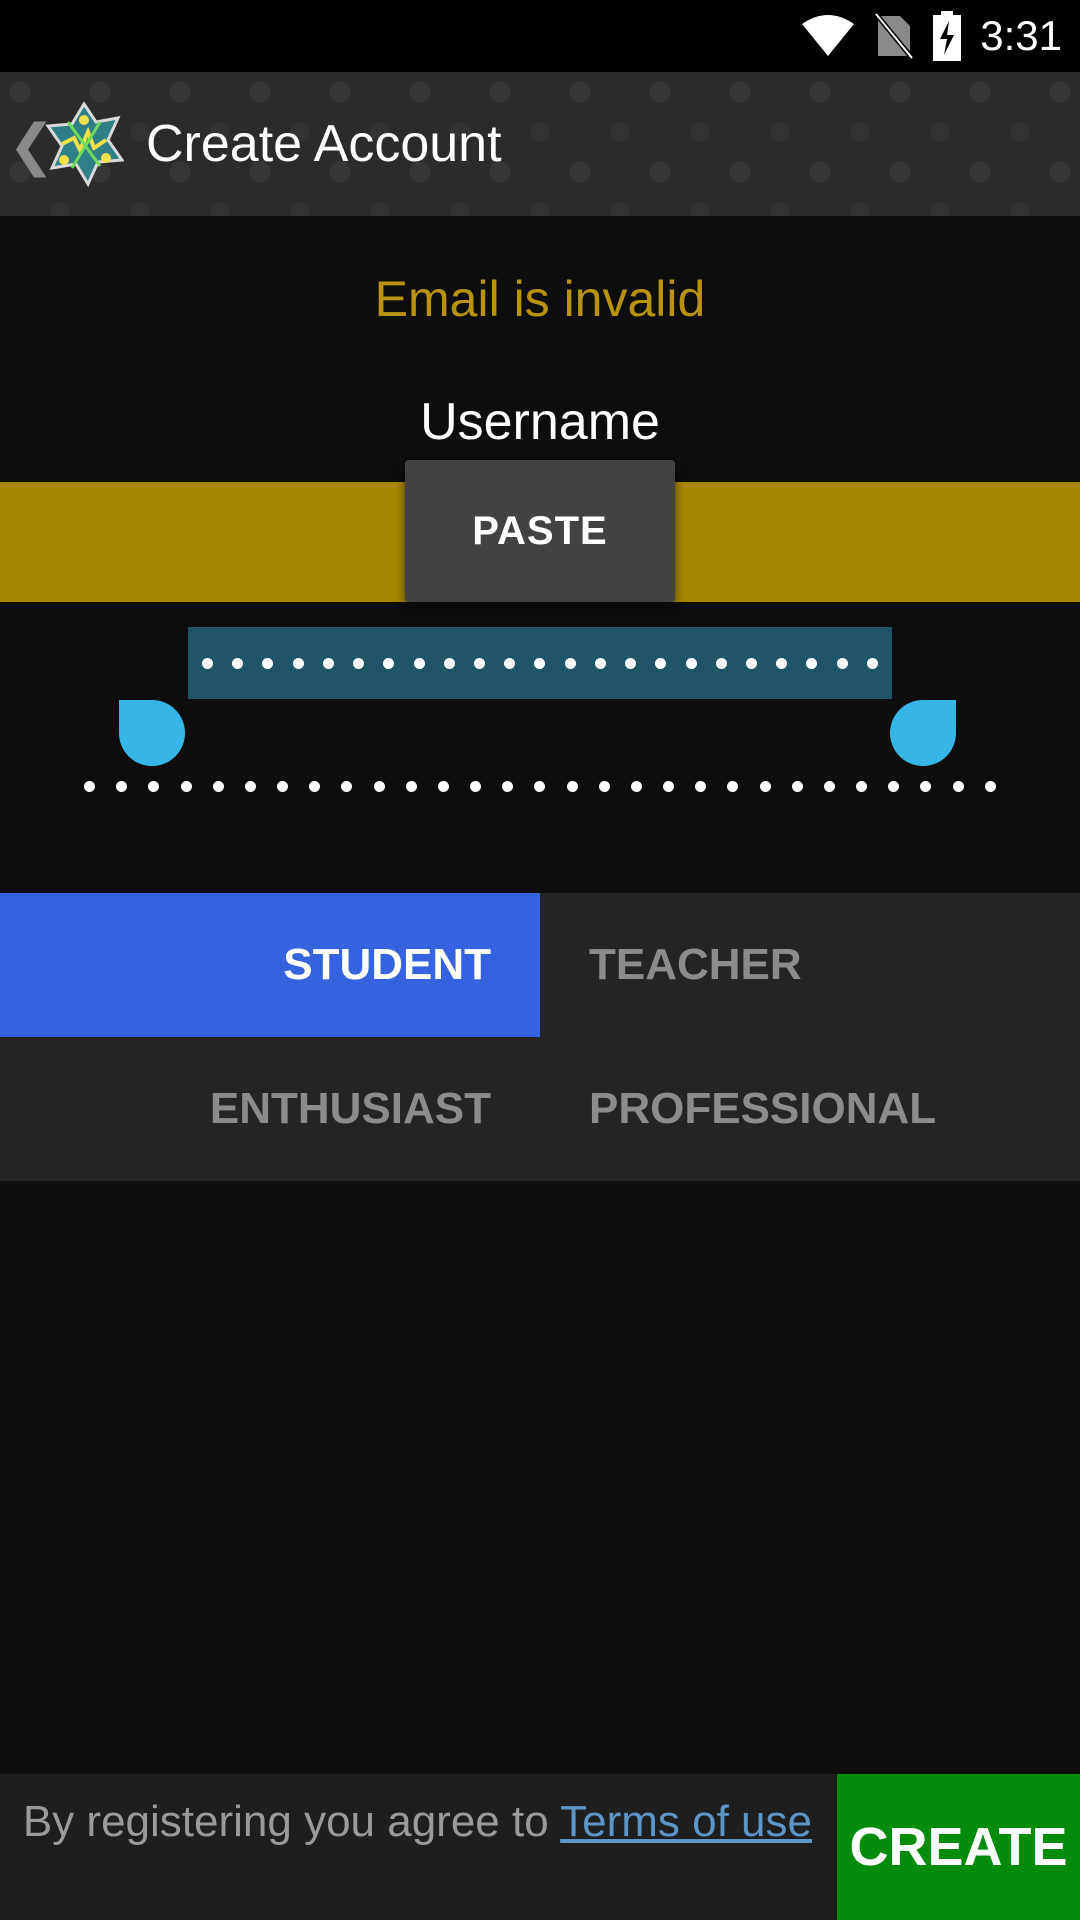 This screenshot has height=1920, width=1080. I want to click on app-logo-icon, so click(84, 144).